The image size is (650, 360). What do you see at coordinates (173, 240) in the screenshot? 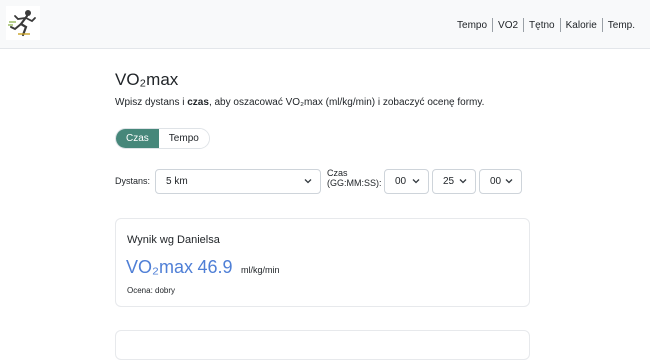
I see `result-card-title: Wynik wg Danielsa` at bounding box center [173, 240].